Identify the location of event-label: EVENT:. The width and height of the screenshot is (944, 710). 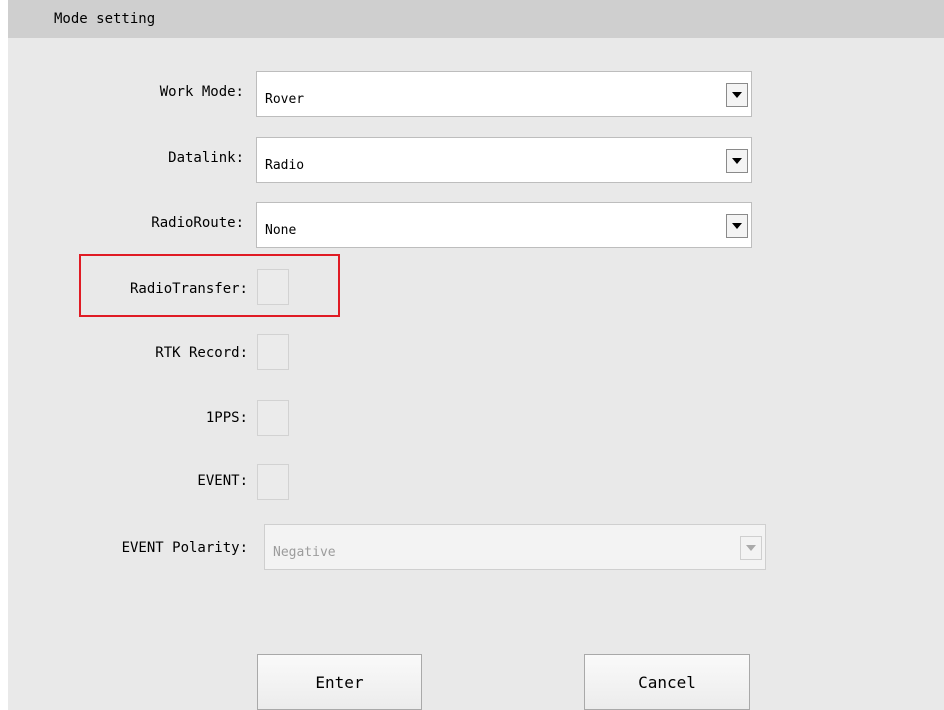
(222, 481).